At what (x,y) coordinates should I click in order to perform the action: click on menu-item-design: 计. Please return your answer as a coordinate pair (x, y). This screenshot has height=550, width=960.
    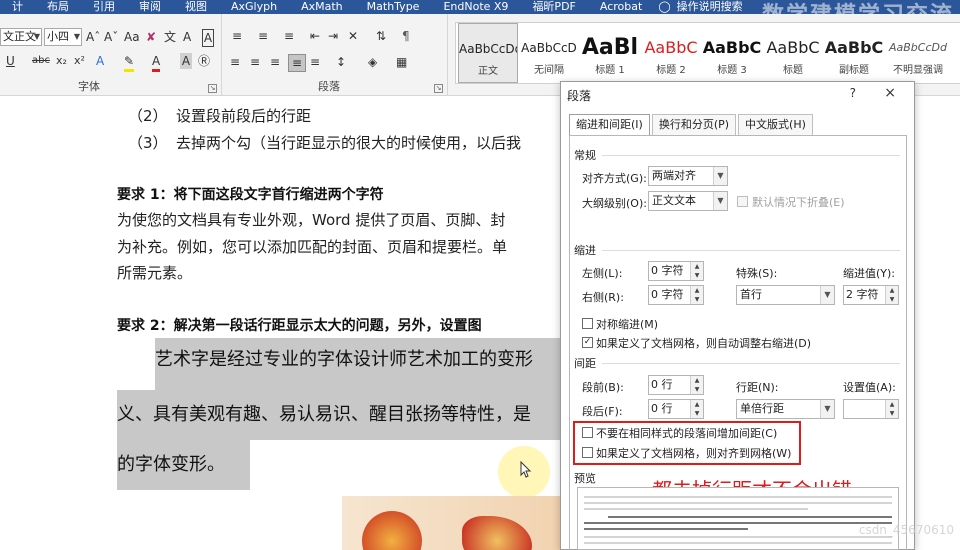
    Looking at the image, I should click on (17, 7).